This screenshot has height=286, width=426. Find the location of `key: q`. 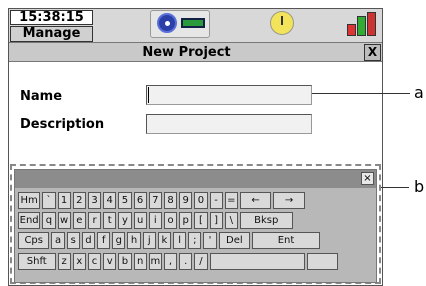

key: q is located at coordinates (49, 220).